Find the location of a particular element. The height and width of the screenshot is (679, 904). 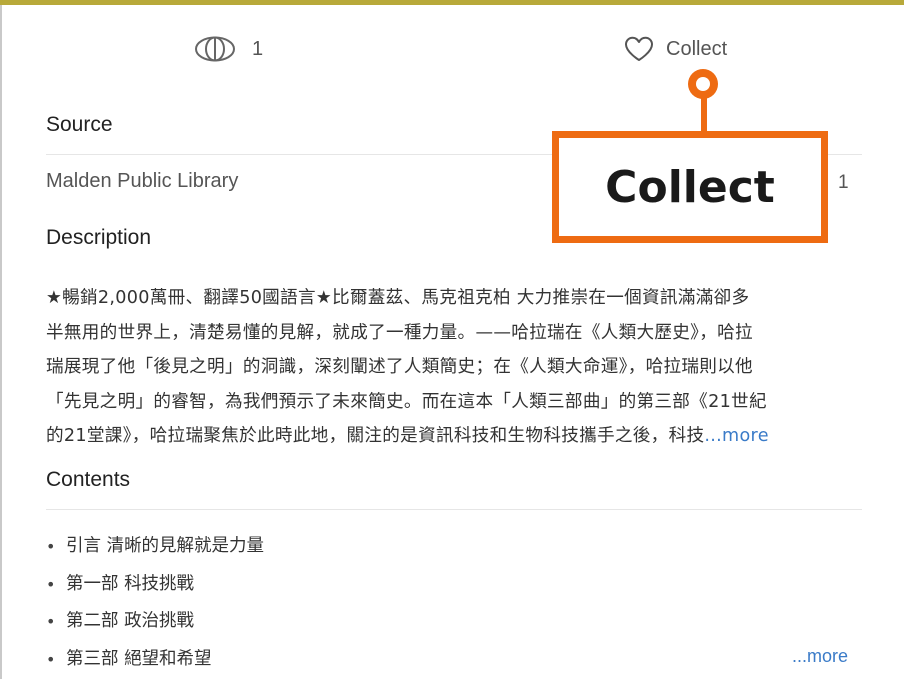

list-item: • 第二部 政治挑戰 is located at coordinates (155, 622).